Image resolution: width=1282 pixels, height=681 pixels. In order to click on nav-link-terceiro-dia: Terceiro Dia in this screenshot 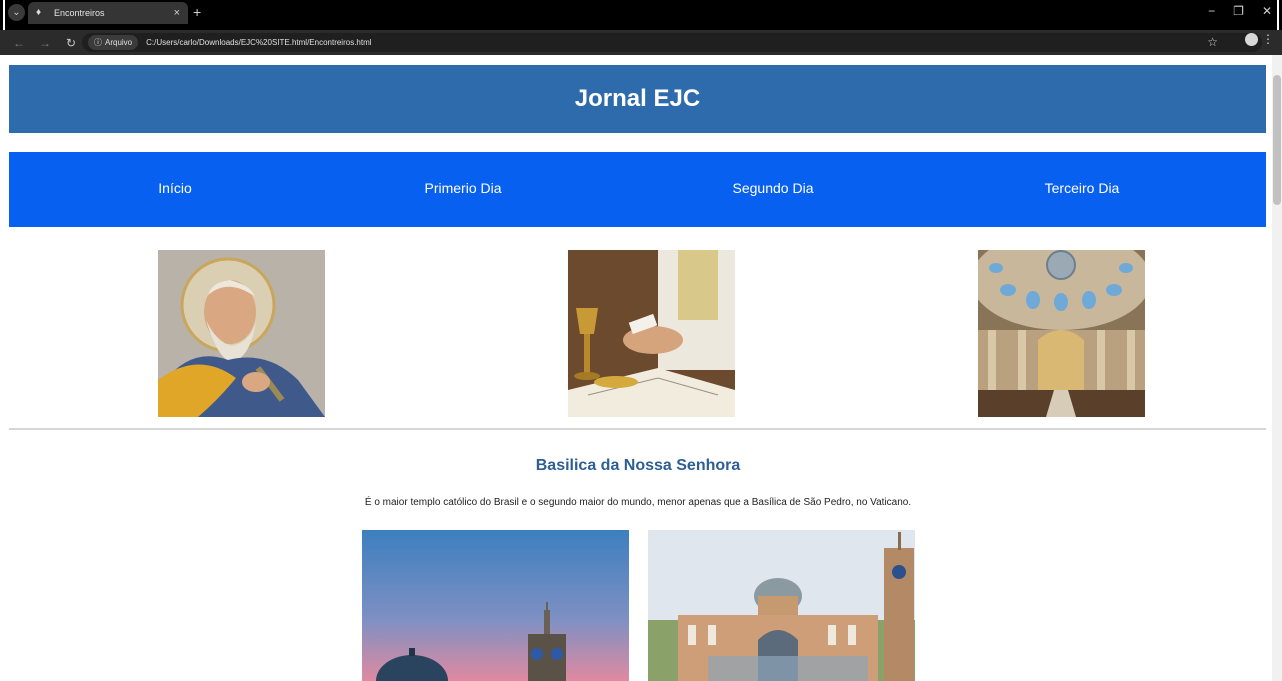, I will do `click(1082, 188)`.